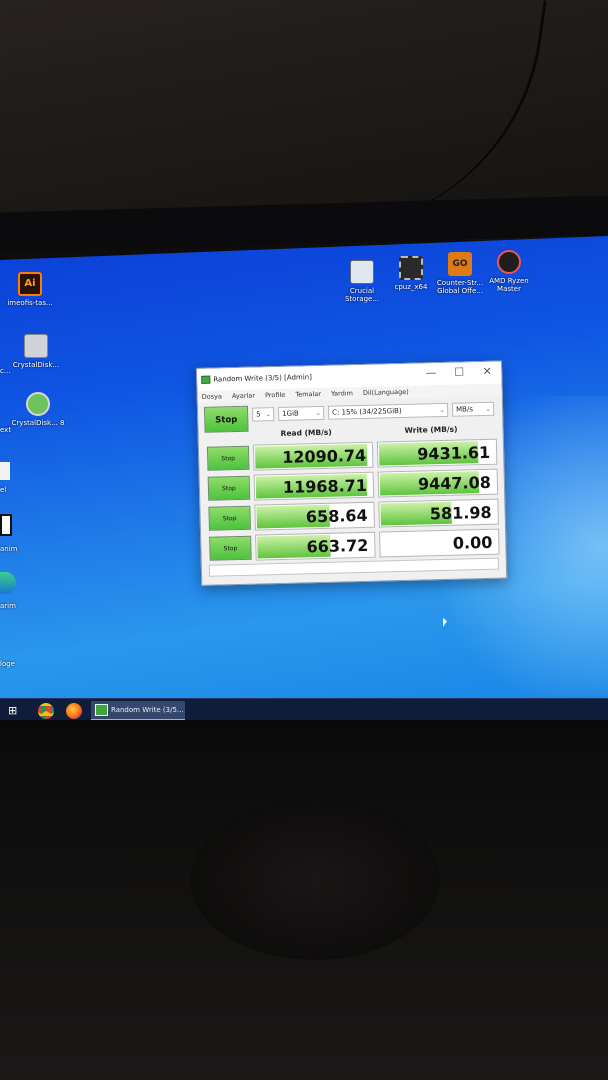 The width and height of the screenshot is (608, 1080). I want to click on read-value: 658.64, so click(336, 516).